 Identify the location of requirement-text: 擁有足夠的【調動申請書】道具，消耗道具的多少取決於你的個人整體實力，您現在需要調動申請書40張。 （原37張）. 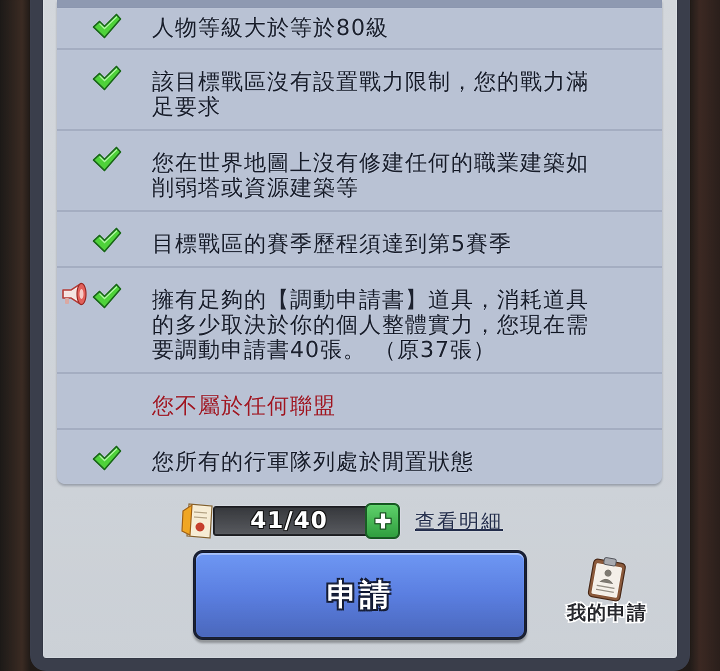
(371, 325).